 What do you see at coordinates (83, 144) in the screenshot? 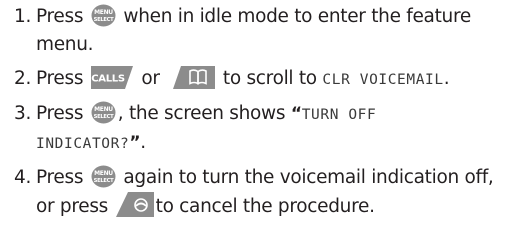
I see `lcd-screen-text-line2: INDICATOR?` at bounding box center [83, 144].